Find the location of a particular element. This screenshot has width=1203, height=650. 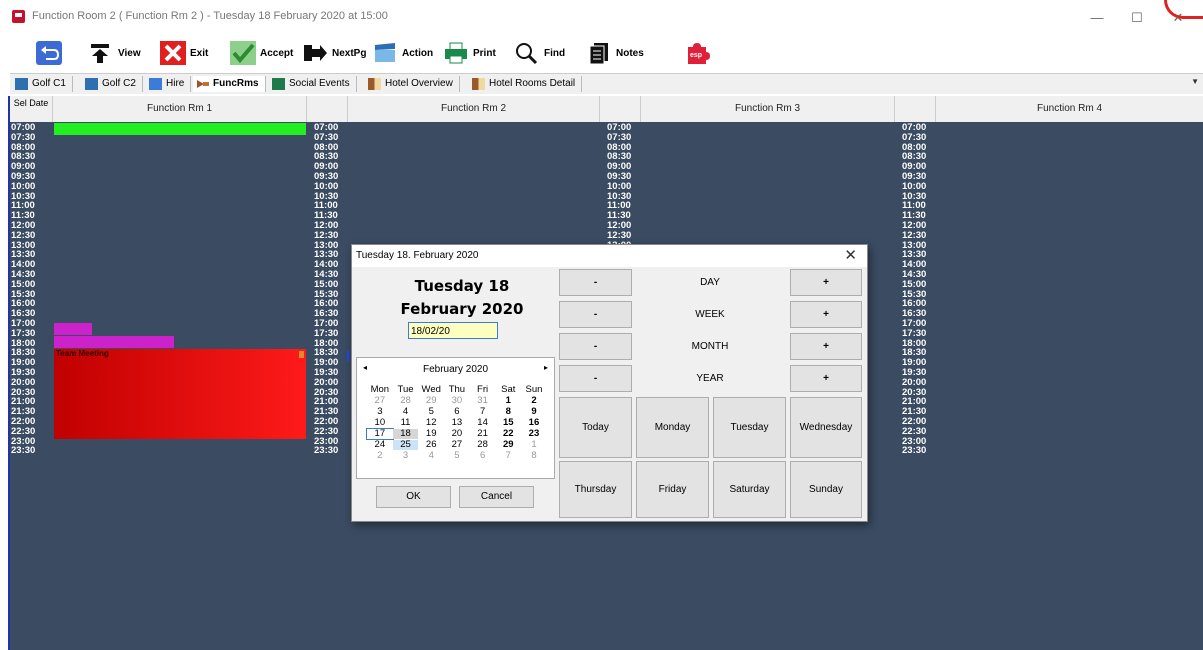

calendar-day: 23 is located at coordinates (534, 434).